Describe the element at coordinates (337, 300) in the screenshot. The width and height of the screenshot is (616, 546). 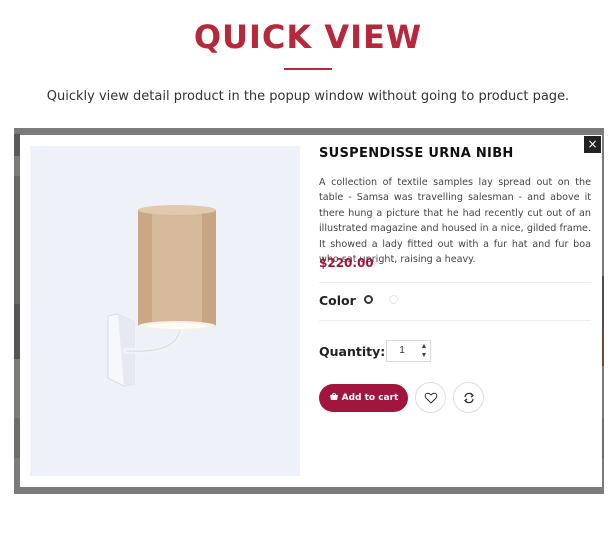
I see `color-label: Color` at that location.